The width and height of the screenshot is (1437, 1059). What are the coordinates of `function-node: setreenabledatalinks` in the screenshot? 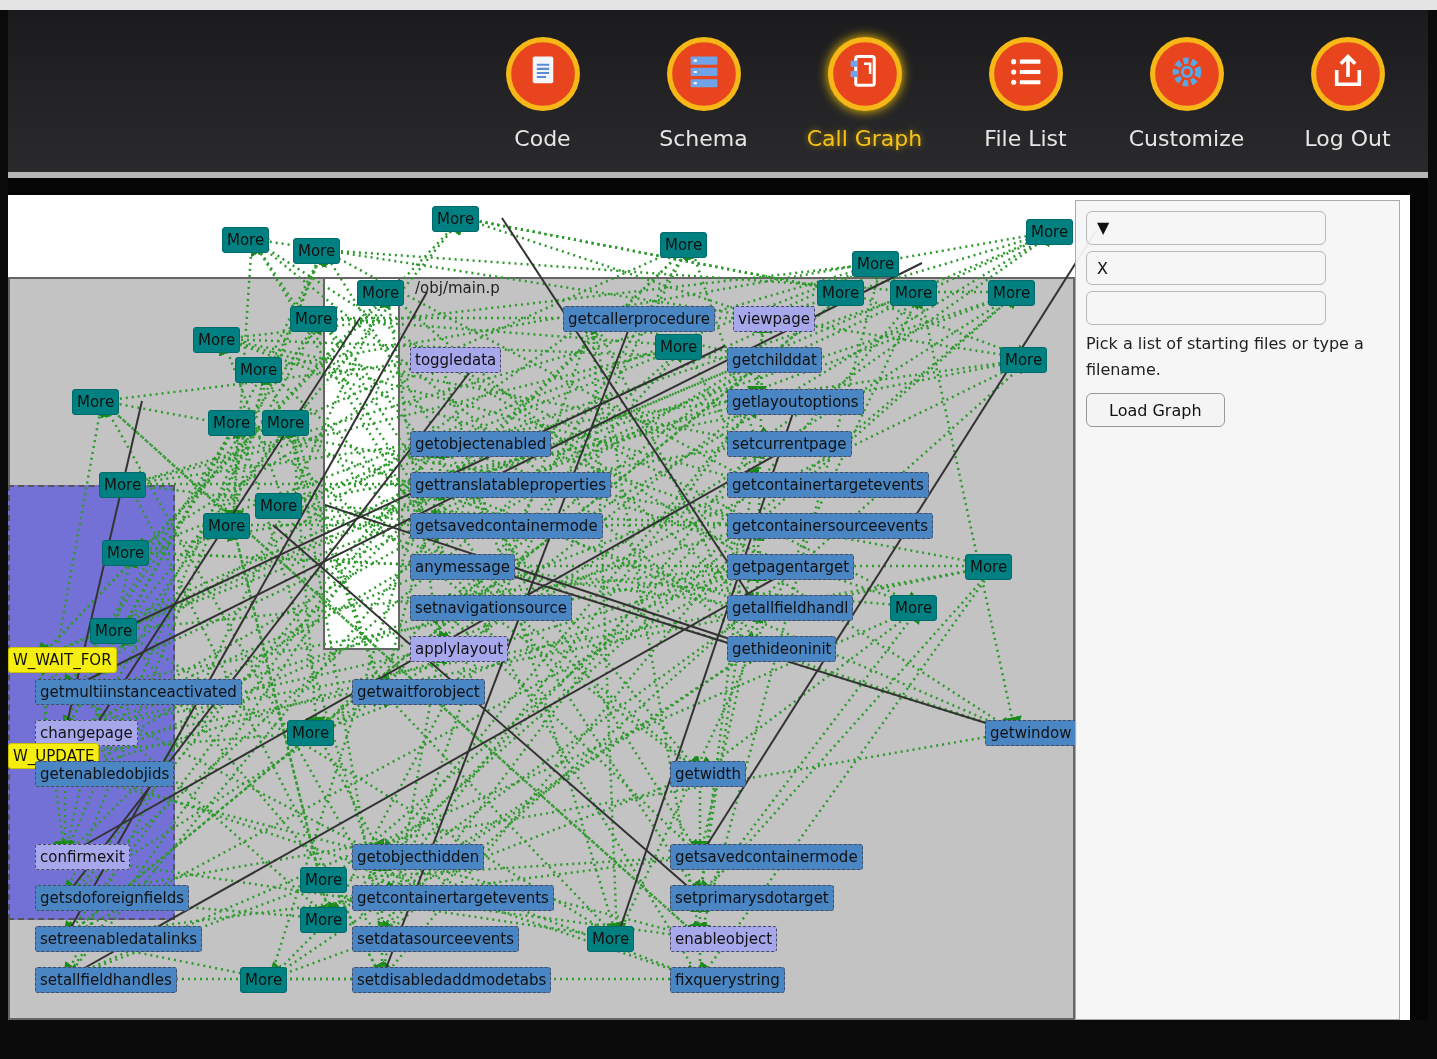 It's located at (118, 939).